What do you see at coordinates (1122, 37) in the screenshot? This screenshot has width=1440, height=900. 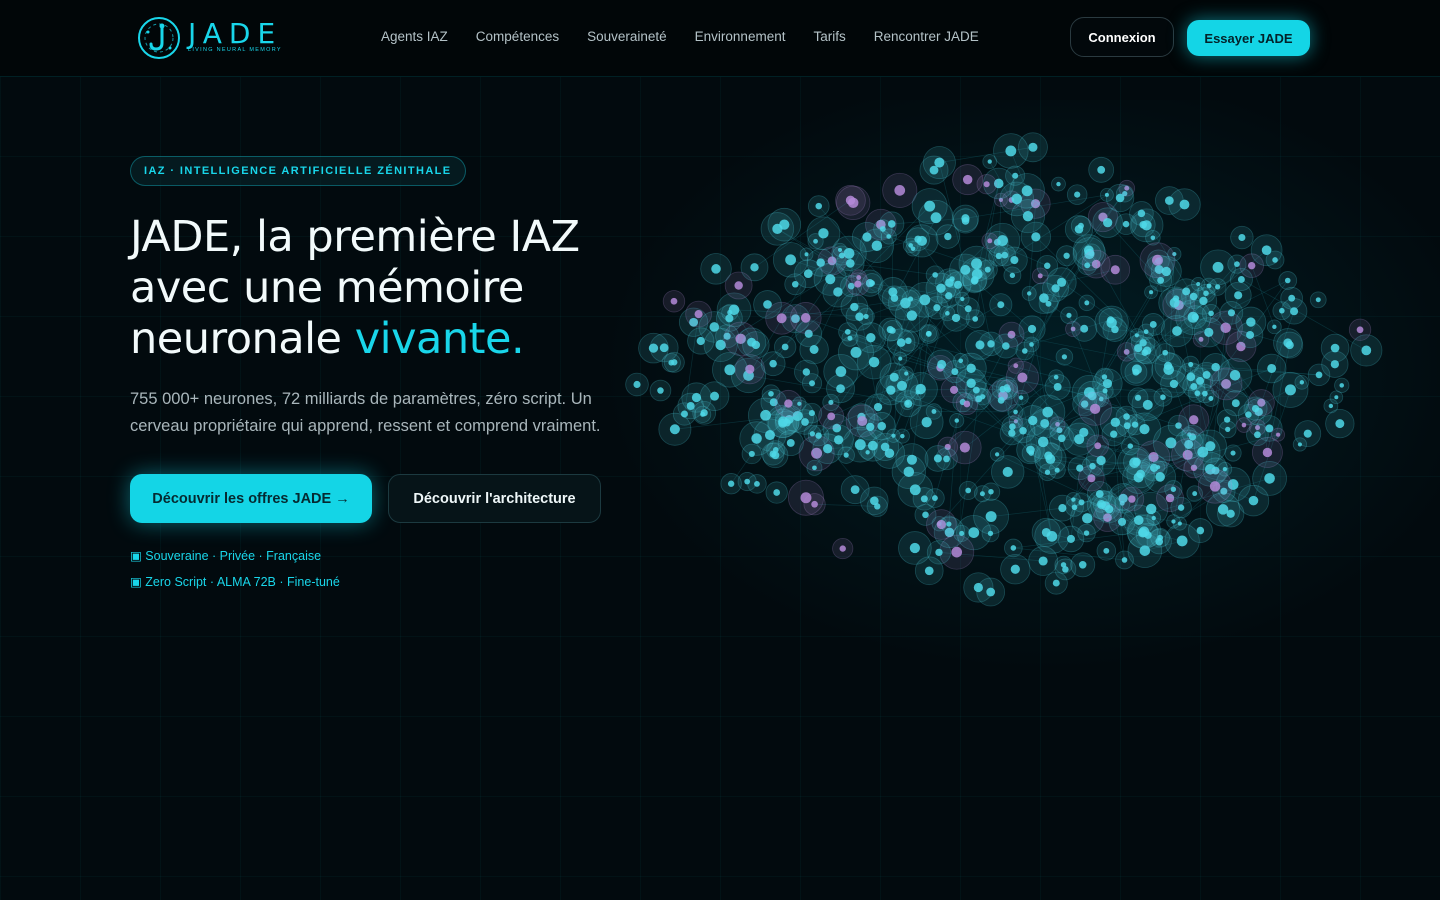 I see `login-button: Connexion` at bounding box center [1122, 37].